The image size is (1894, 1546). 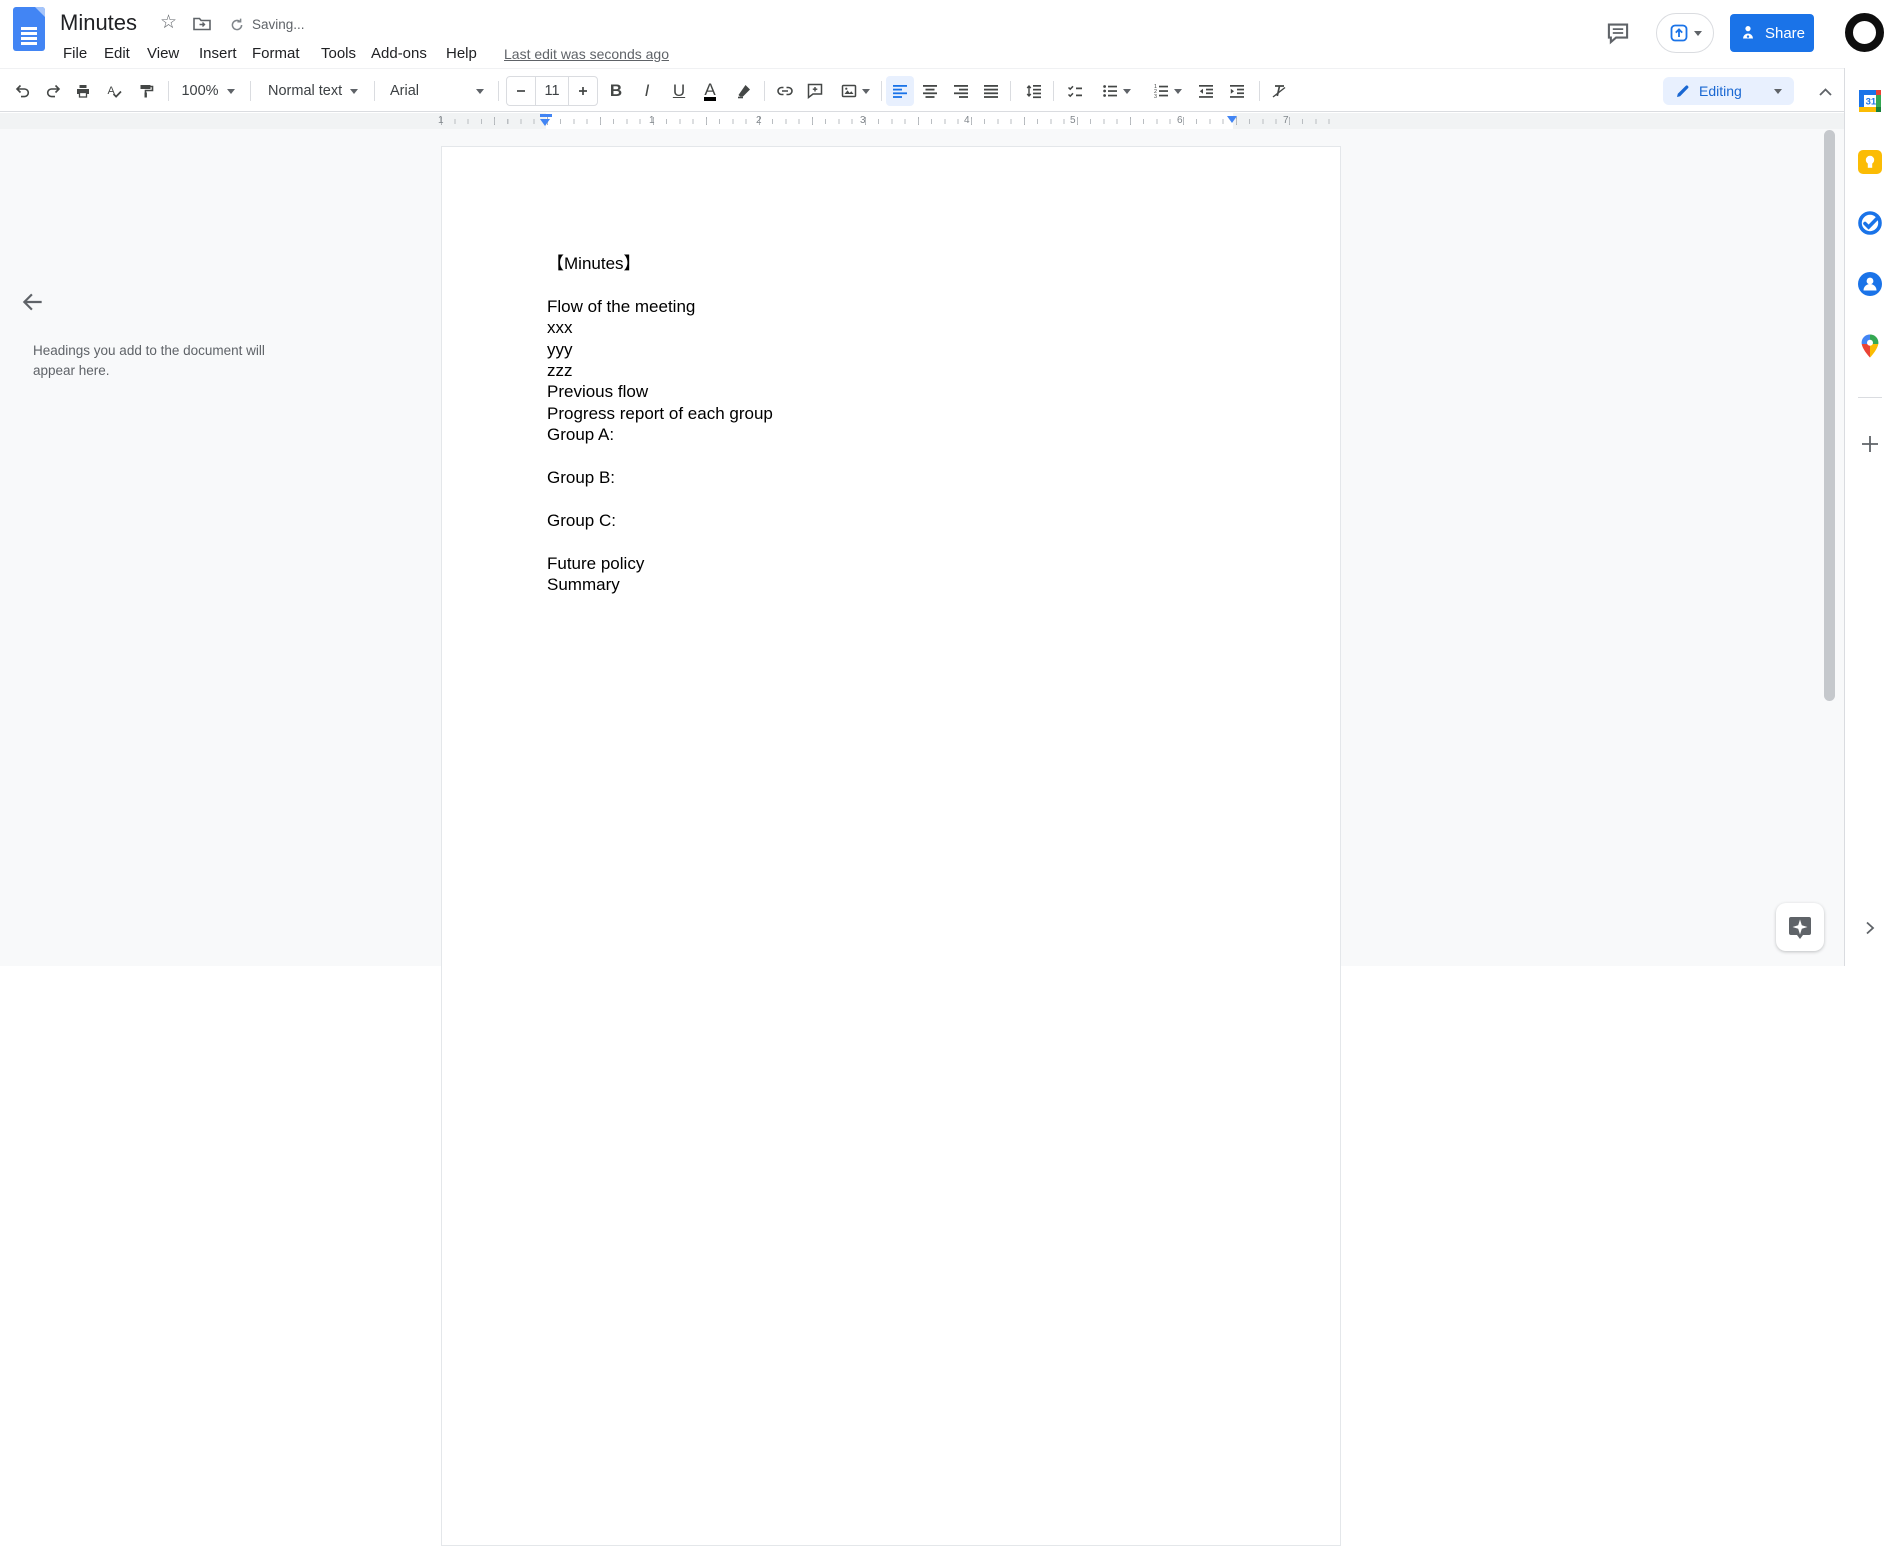 I want to click on share-person-icon, so click(x=1747, y=32).